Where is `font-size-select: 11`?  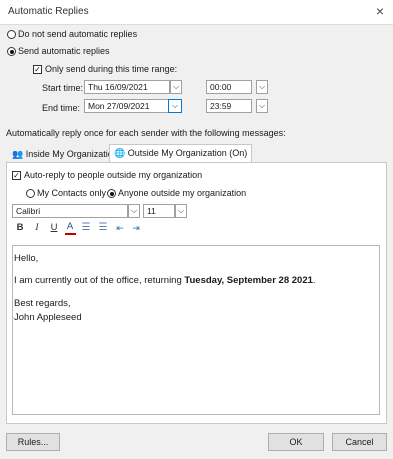
font-size-select: 11 is located at coordinates (159, 211).